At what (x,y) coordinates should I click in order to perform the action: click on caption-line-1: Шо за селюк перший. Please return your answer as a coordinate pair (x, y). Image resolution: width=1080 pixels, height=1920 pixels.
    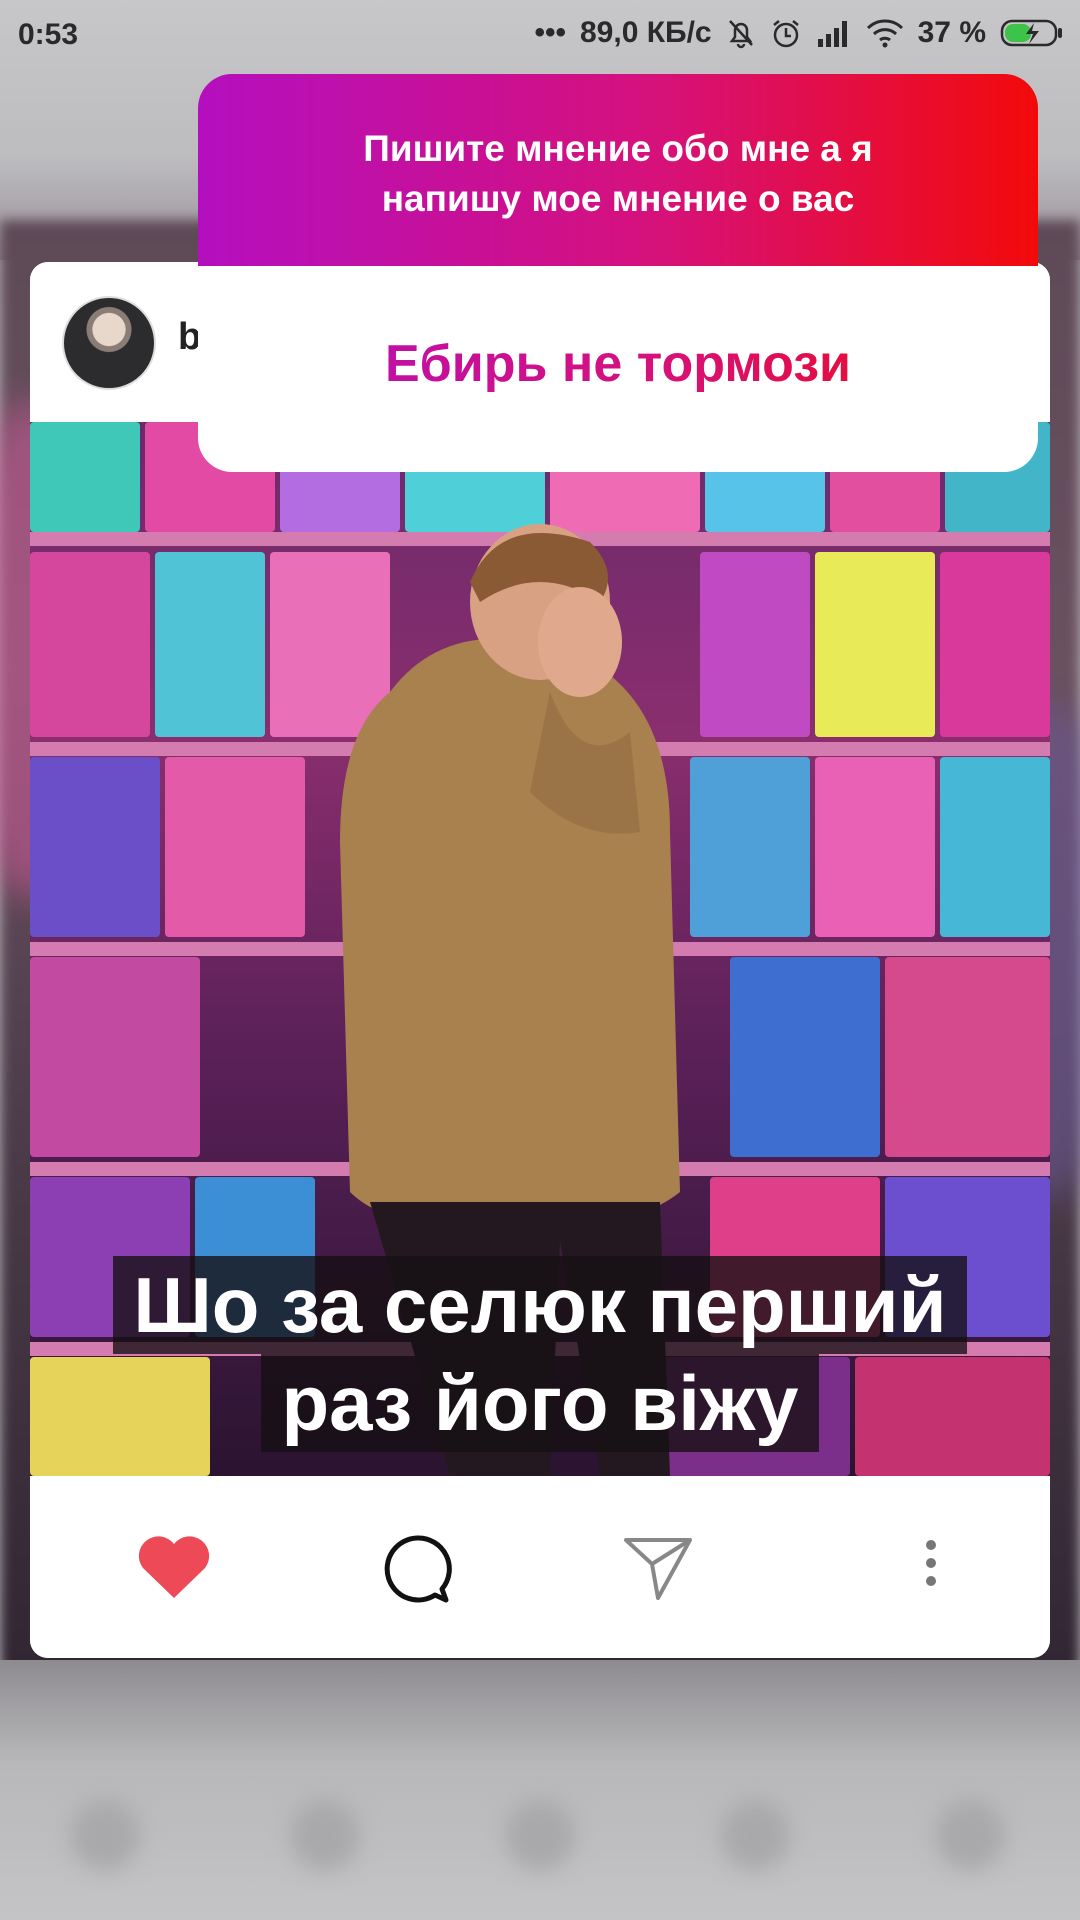
    Looking at the image, I should click on (540, 1305).